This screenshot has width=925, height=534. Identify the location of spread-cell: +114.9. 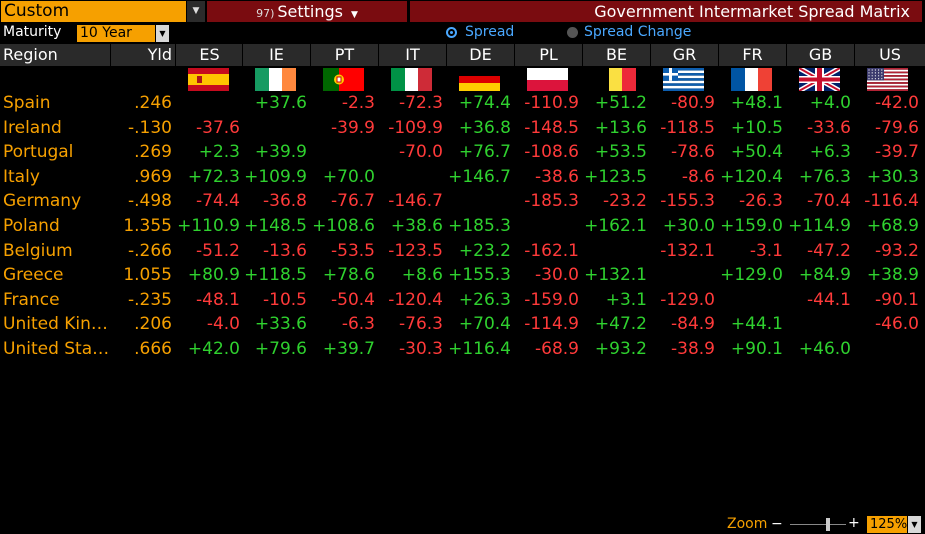
(817, 226).